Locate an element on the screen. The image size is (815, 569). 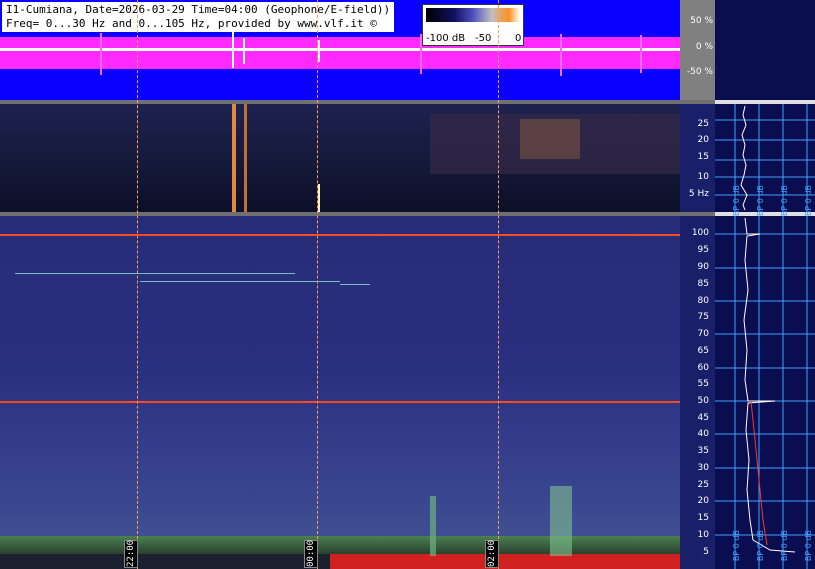
freq-label: 70 is located at coordinates (703, 334).